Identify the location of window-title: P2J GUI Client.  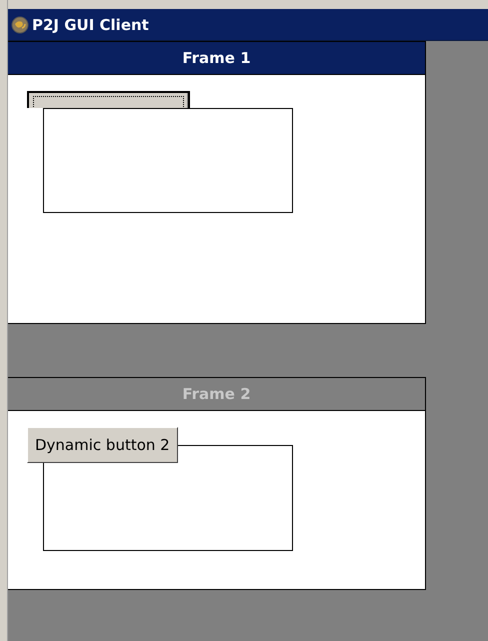
(90, 25).